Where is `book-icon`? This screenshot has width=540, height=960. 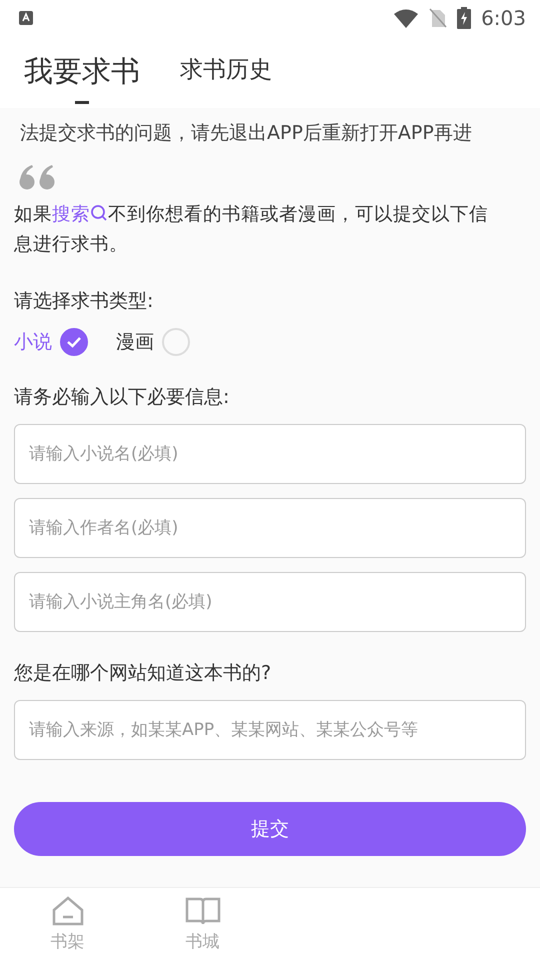 book-icon is located at coordinates (202, 911).